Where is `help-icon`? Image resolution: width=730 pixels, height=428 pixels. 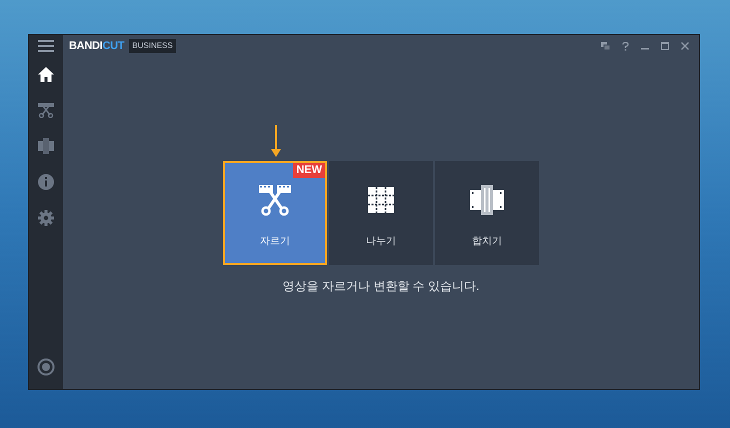
help-icon is located at coordinates (625, 46).